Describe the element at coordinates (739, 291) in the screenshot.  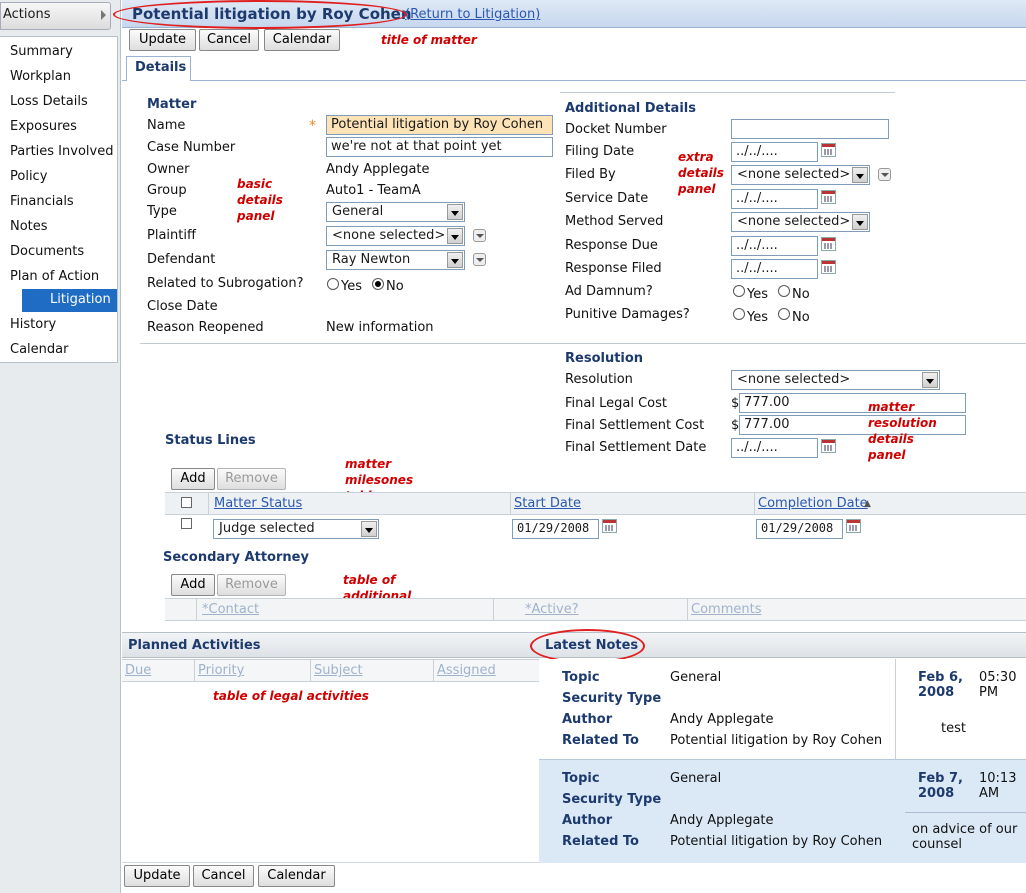
I see `ad-damnum-yes-radio` at that location.